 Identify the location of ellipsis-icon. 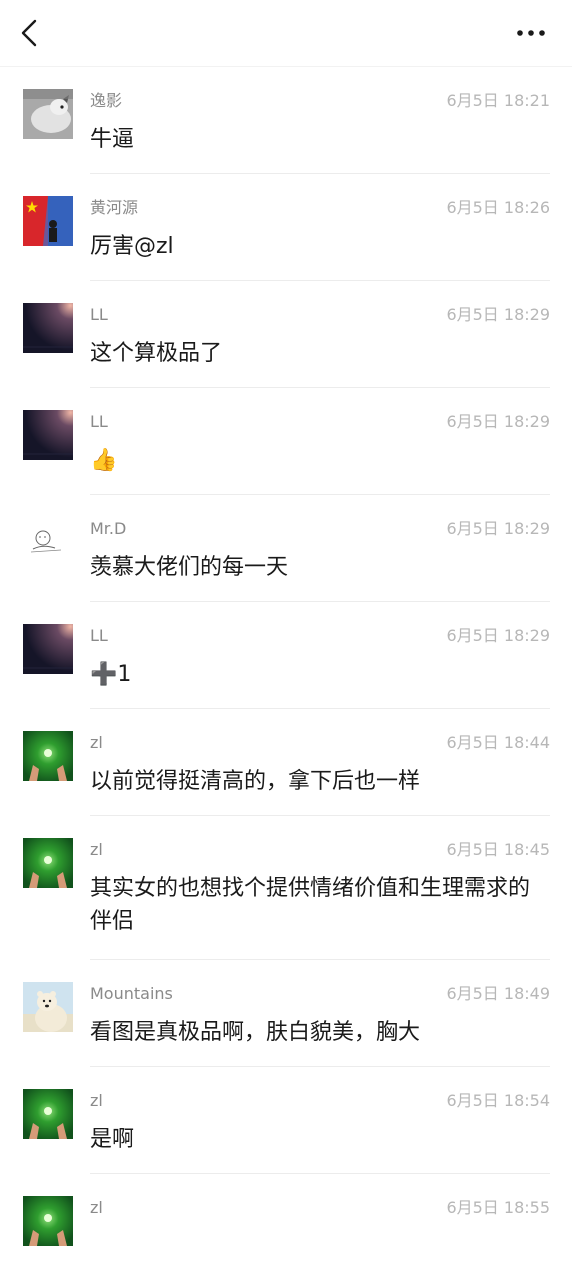
(531, 33).